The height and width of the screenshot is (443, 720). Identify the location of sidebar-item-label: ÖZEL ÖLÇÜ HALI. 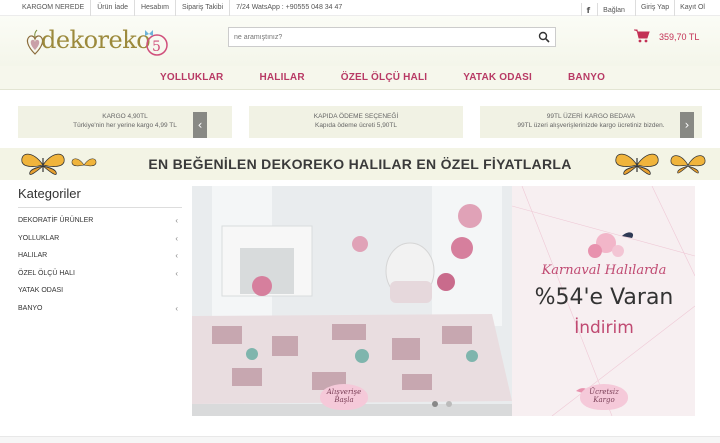
(46, 273).